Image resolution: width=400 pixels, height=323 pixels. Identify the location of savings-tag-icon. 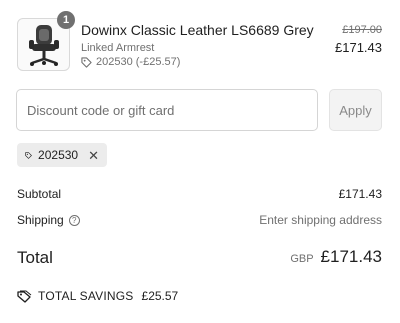
(24, 296).